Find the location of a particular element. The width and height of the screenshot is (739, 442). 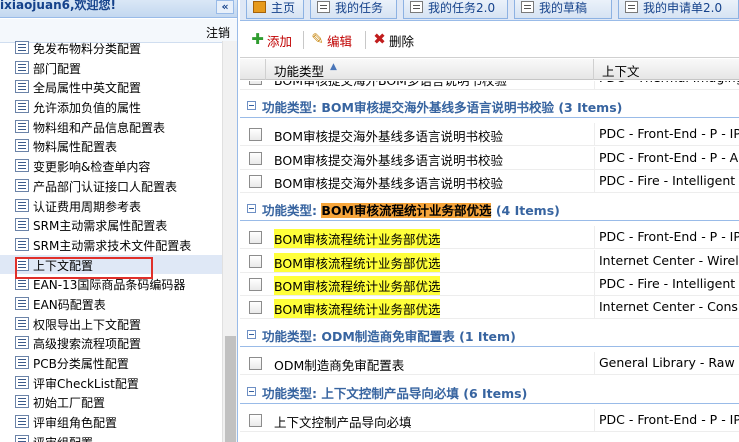

tree-item: 允许添加负值的属性 is located at coordinates (111, 107).